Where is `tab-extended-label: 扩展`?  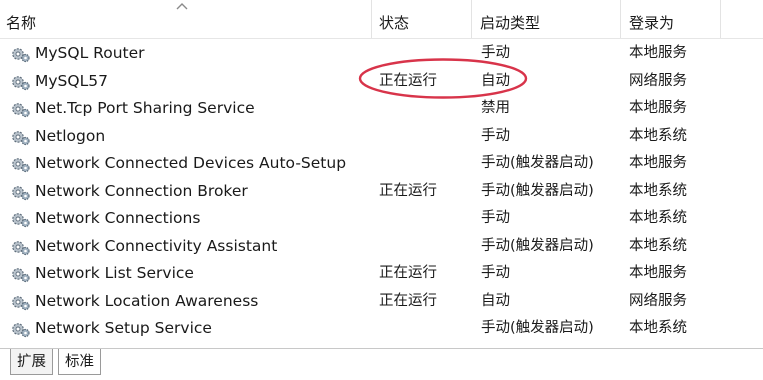
tab-extended-label: 扩展 is located at coordinates (31, 362).